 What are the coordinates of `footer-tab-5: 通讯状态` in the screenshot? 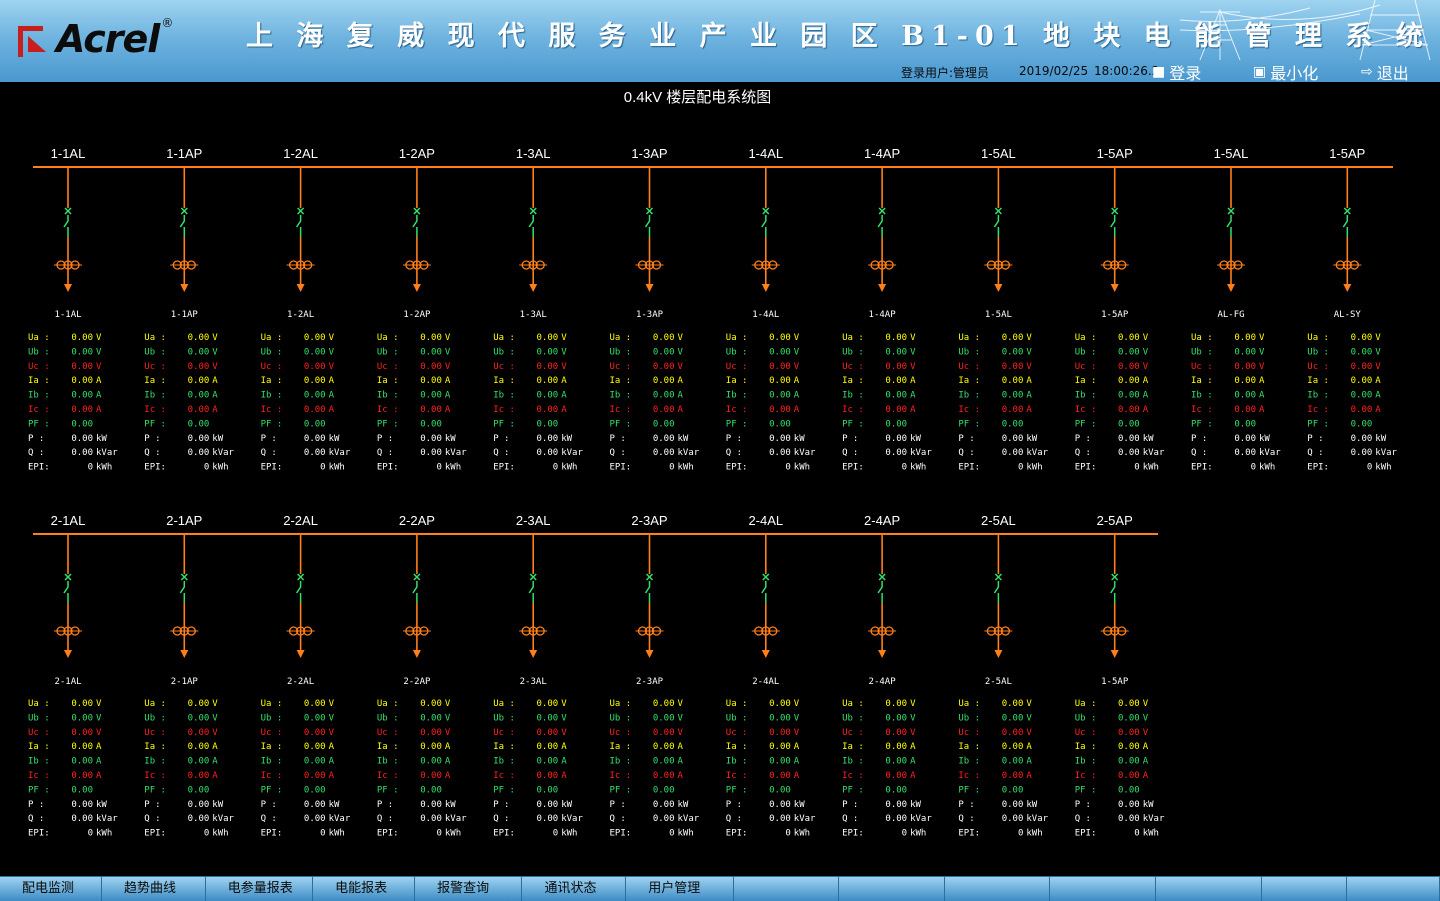 It's located at (574, 889).